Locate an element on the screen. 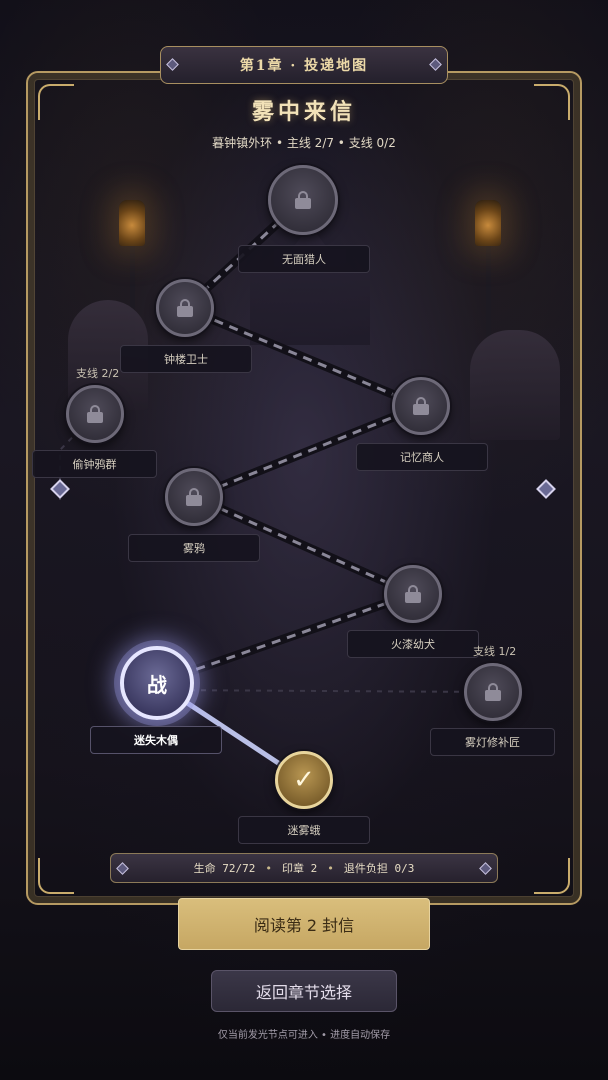  stage-label-wumian: 无面猎人 is located at coordinates (304, 259).